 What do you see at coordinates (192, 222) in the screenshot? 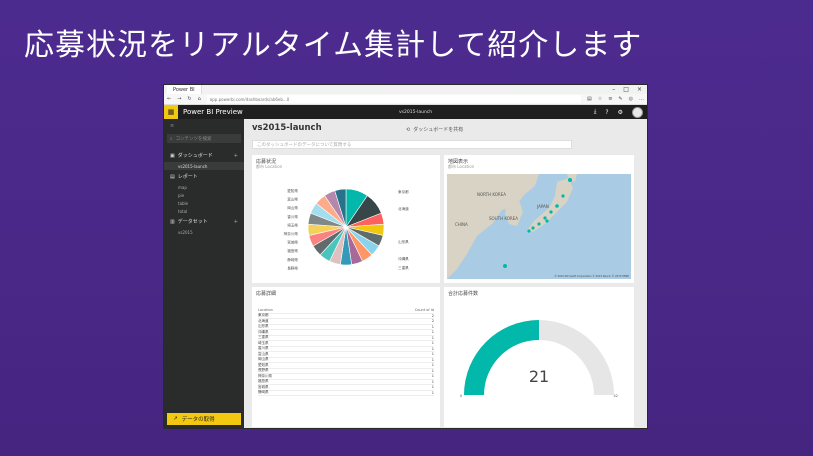
I see `section-label: データセット` at bounding box center [192, 222].